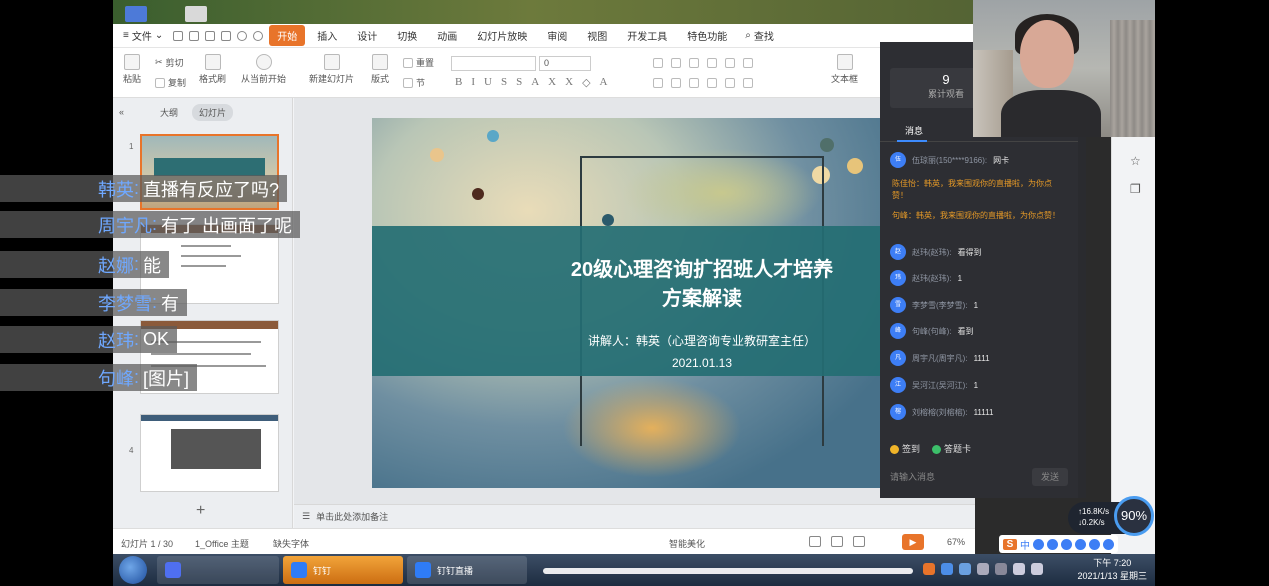 The image size is (1269, 586). I want to click on clear-format-icon: ◇, so click(586, 82).